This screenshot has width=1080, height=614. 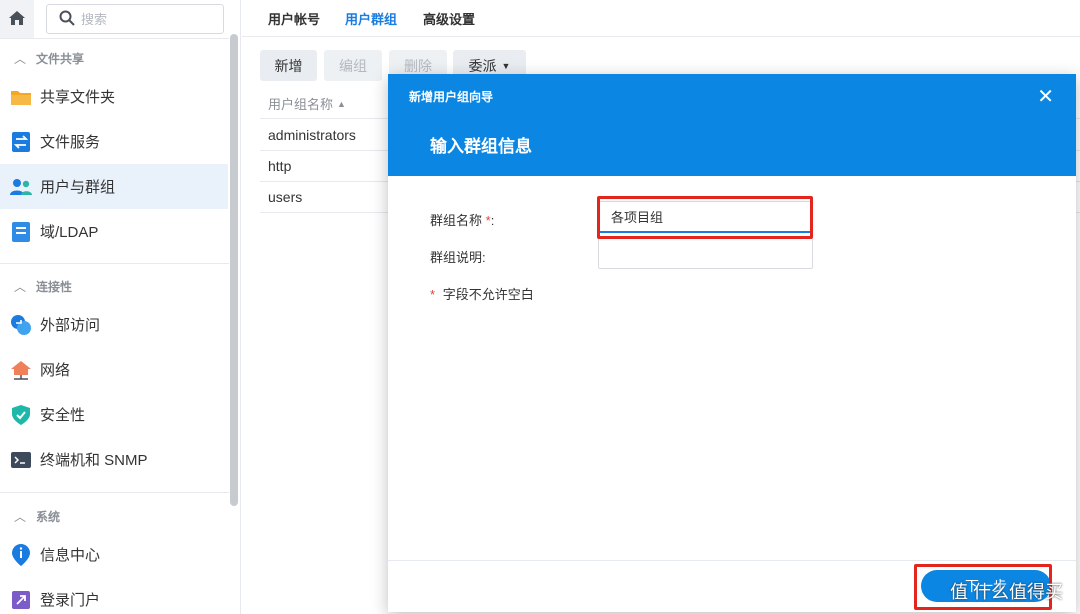 I want to click on search-box, so click(x=135, y=19).